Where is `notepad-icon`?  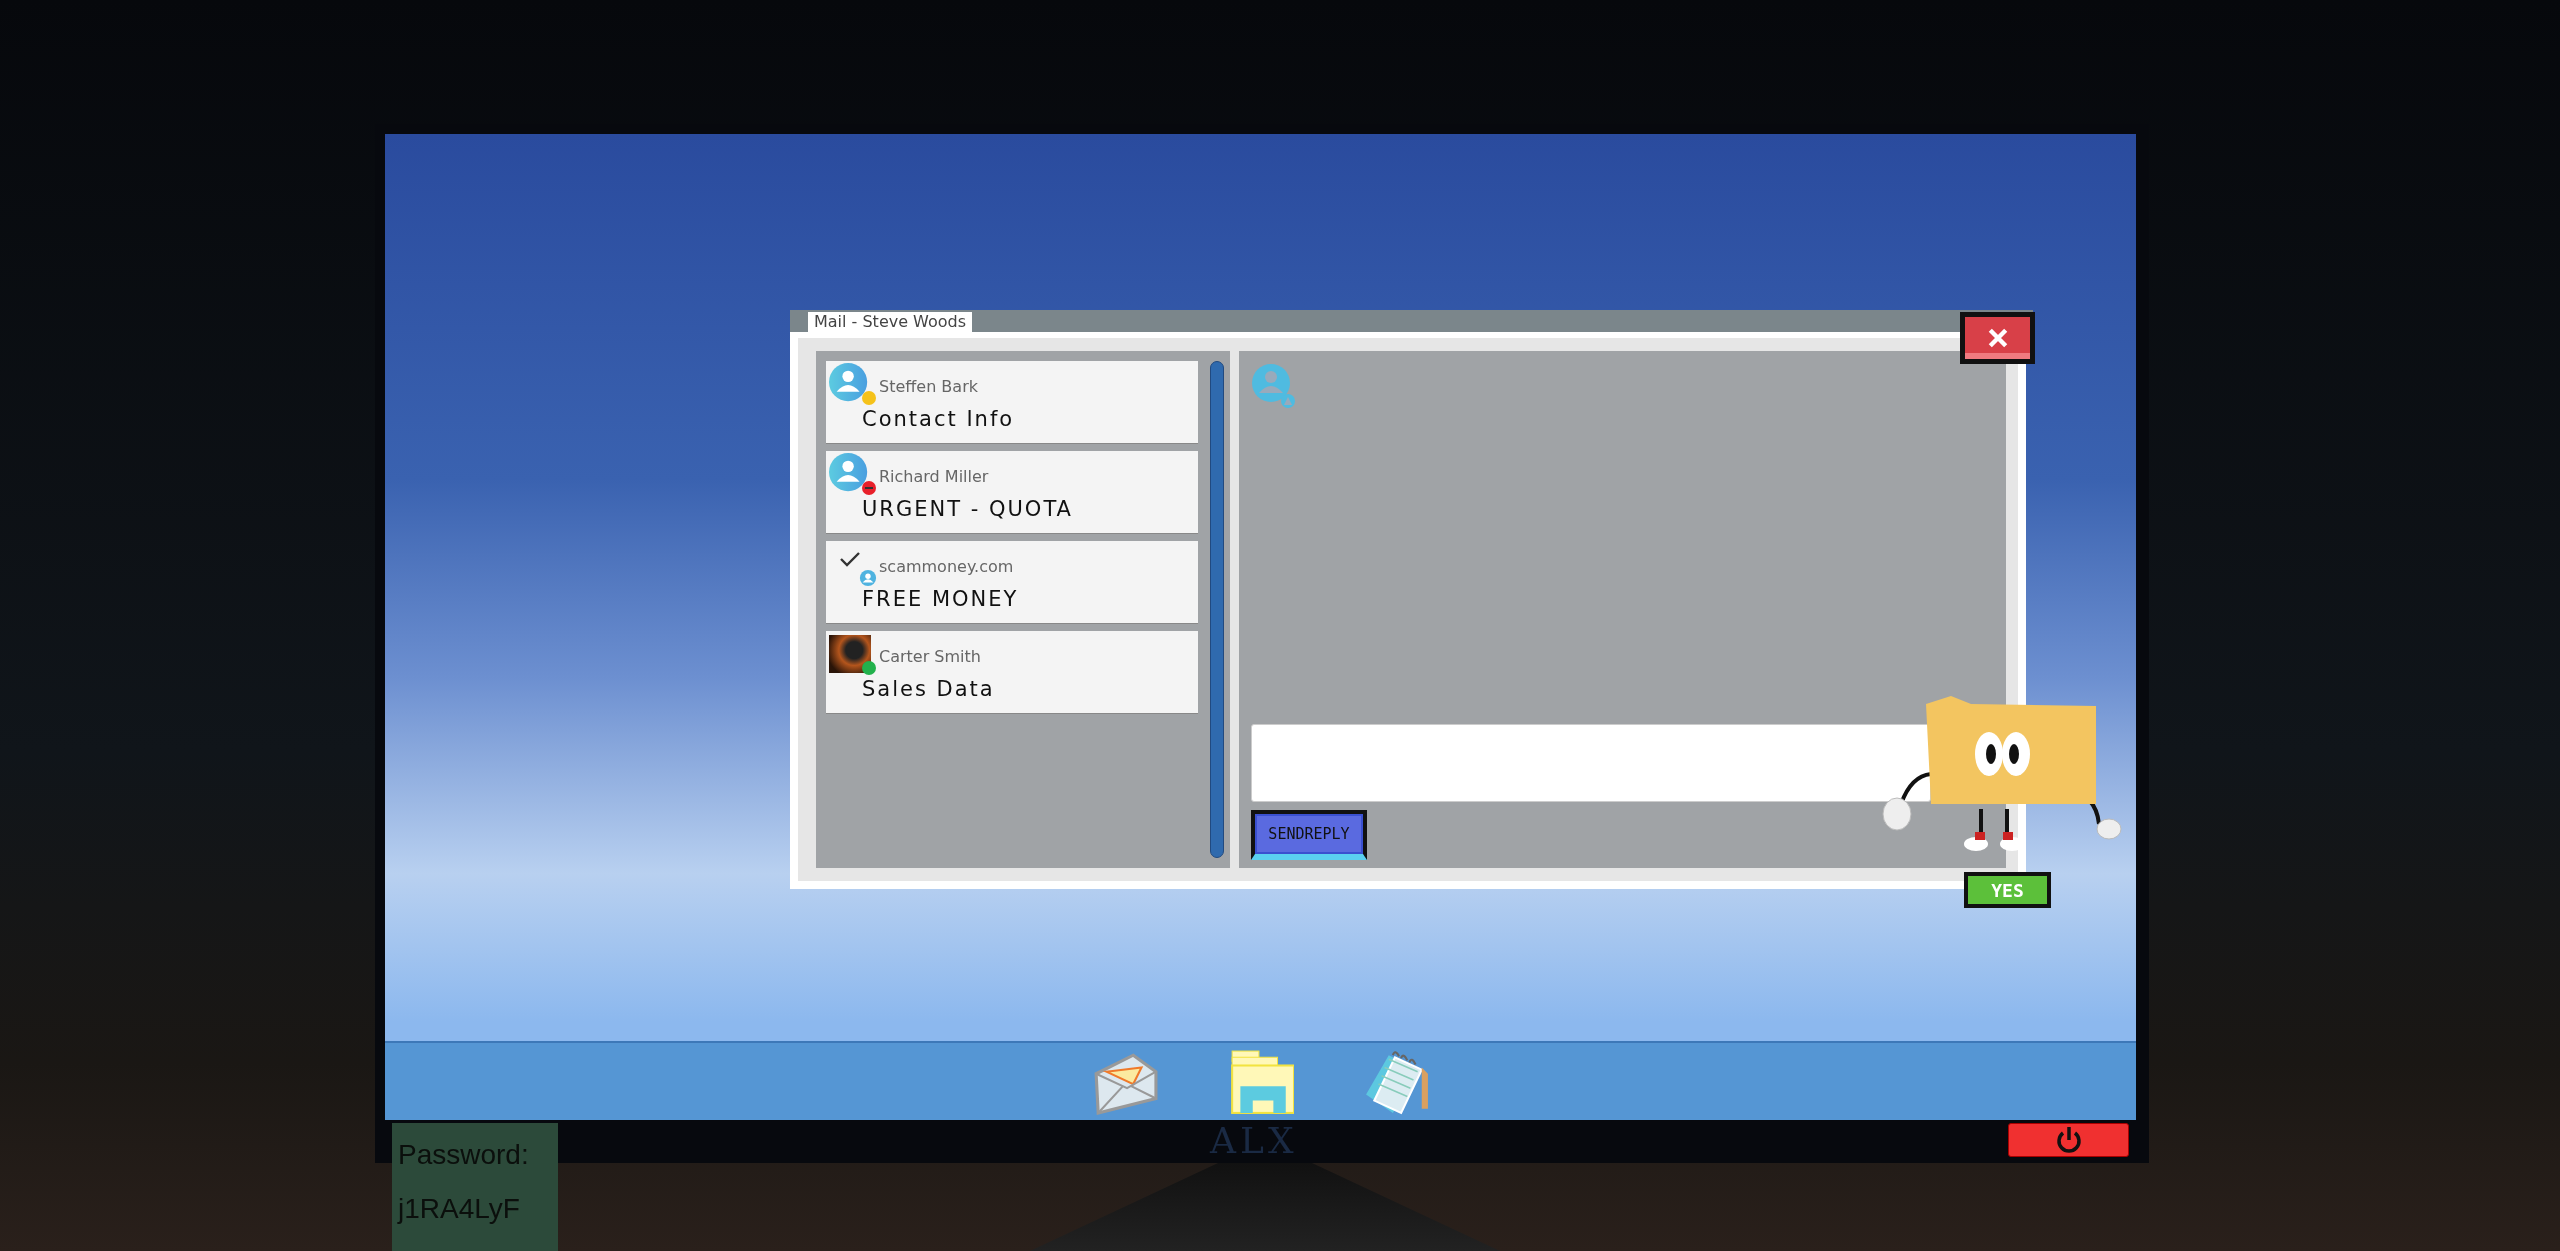
notepad-icon is located at coordinates (1396, 1081).